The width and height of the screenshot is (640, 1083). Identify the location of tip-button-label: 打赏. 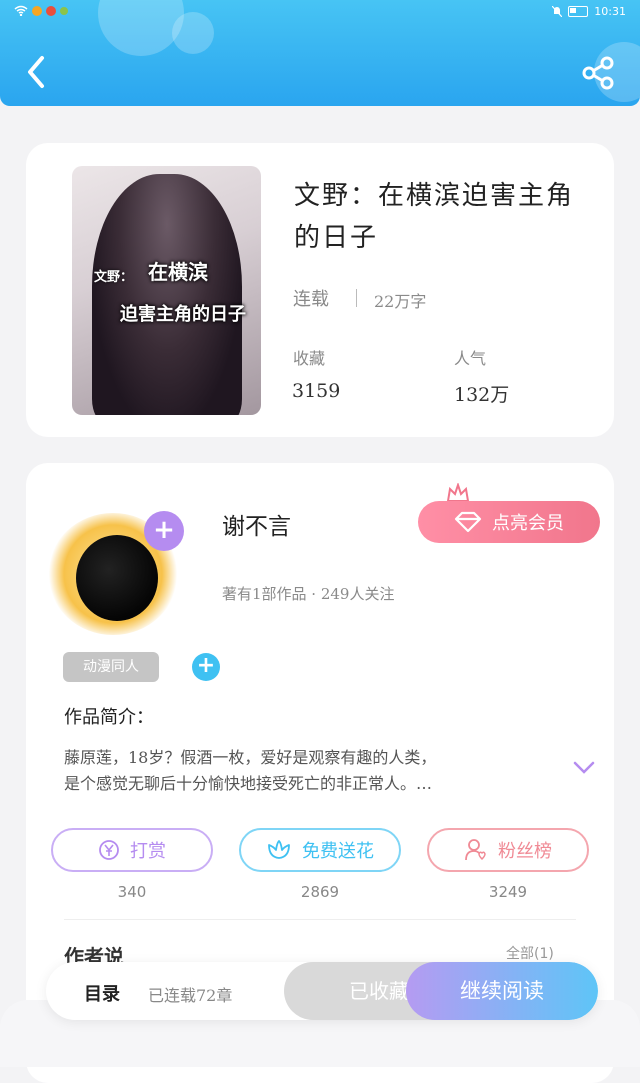
(148, 851).